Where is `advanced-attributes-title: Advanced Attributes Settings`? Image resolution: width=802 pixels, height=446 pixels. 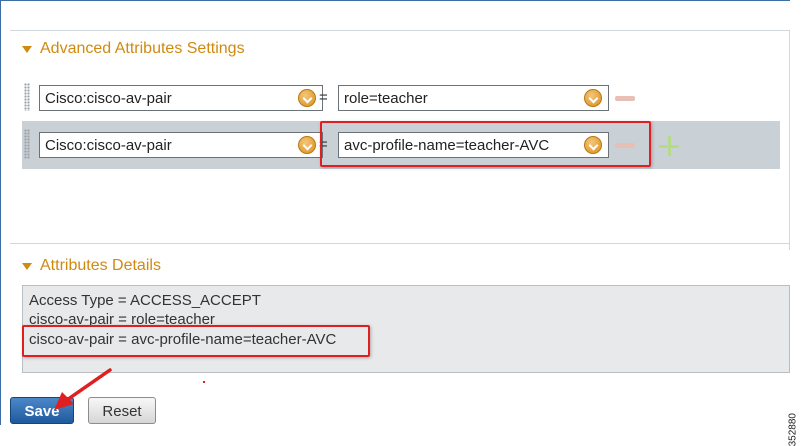 advanced-attributes-title: Advanced Attributes Settings is located at coordinates (142, 48).